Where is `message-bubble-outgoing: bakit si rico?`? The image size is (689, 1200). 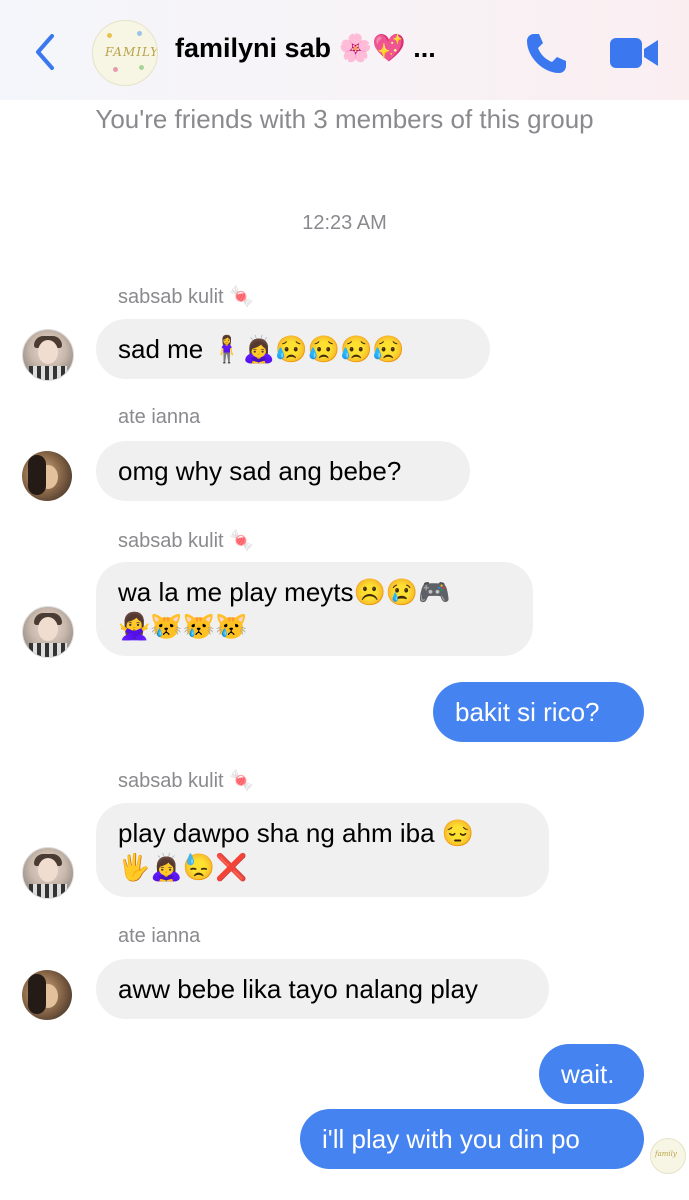 message-bubble-outgoing: bakit si rico? is located at coordinates (538, 712).